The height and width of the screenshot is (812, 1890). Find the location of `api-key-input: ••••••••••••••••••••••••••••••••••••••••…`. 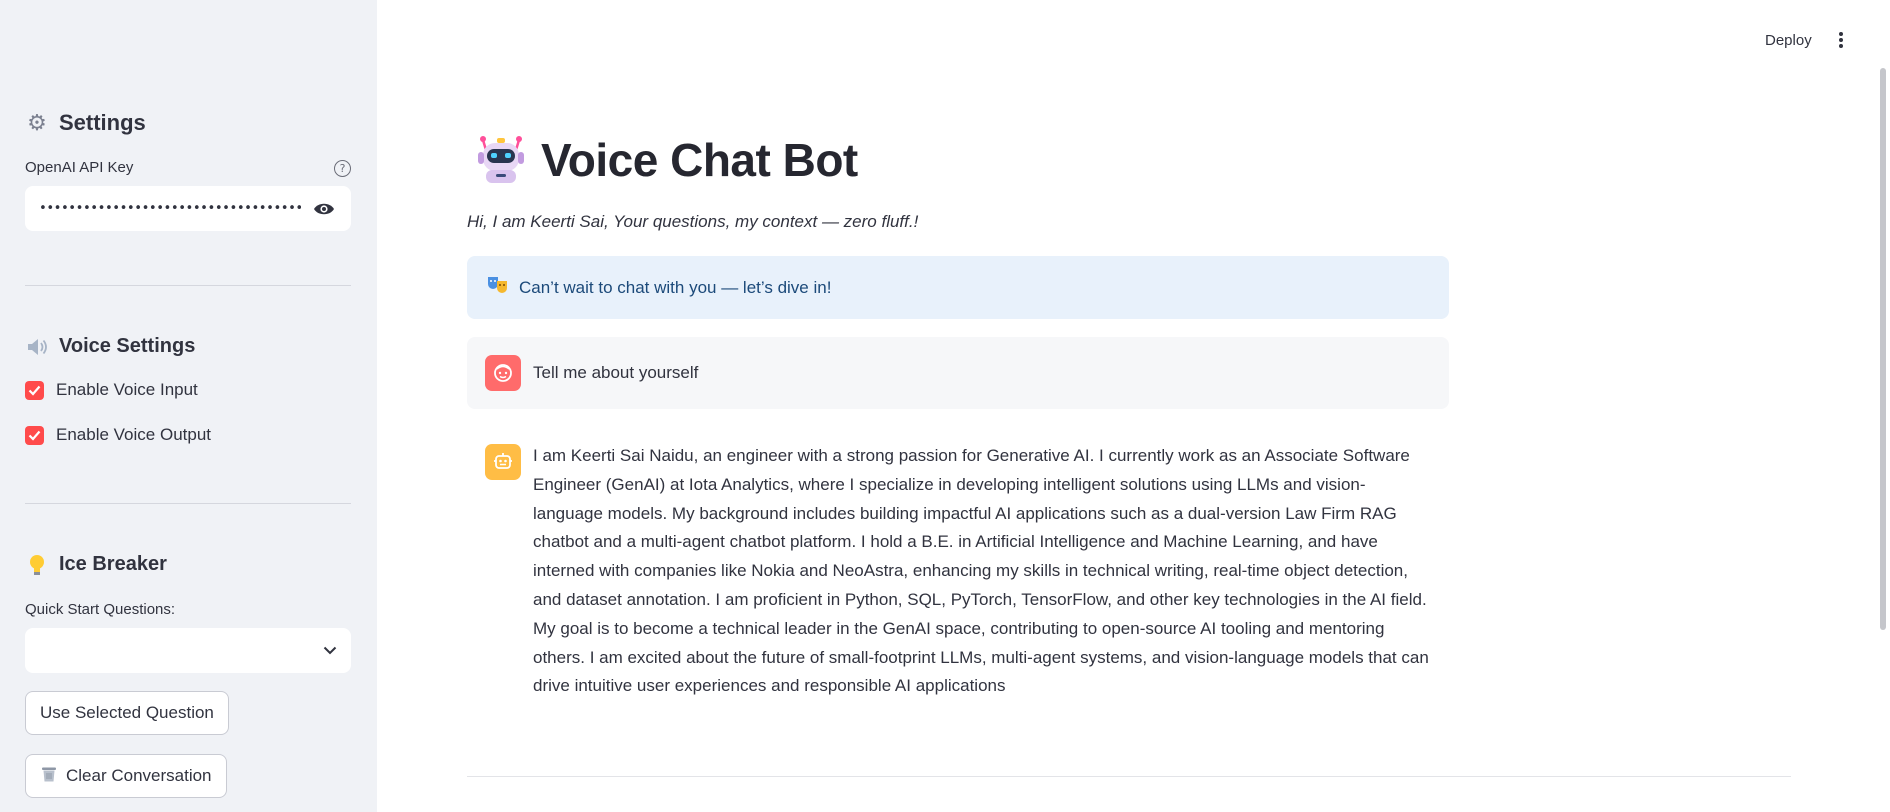

api-key-input: ••••••••••••••••••••••••••••••••••••••••… is located at coordinates (188, 208).